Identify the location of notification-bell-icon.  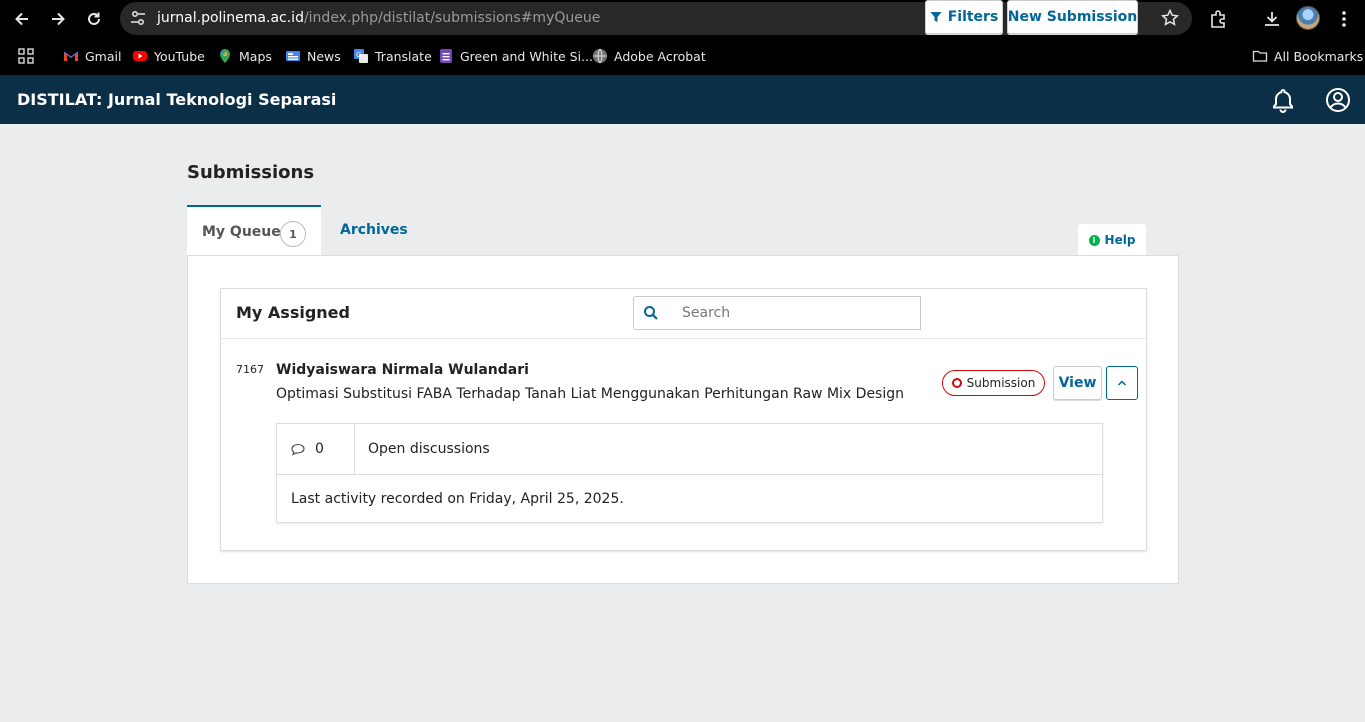
(1283, 100).